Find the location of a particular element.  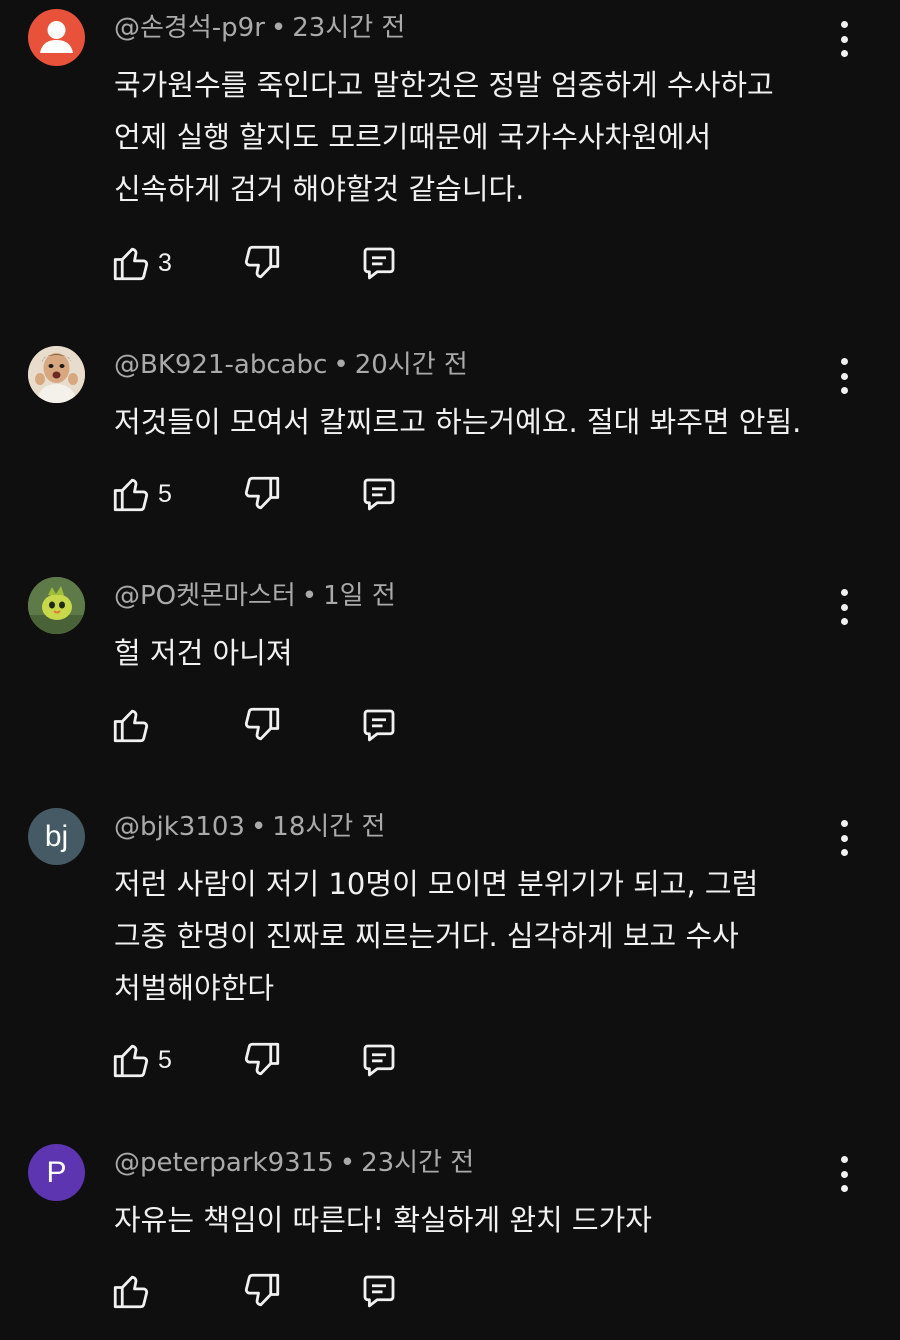

avatar-initials: P is located at coordinates (56, 1172).